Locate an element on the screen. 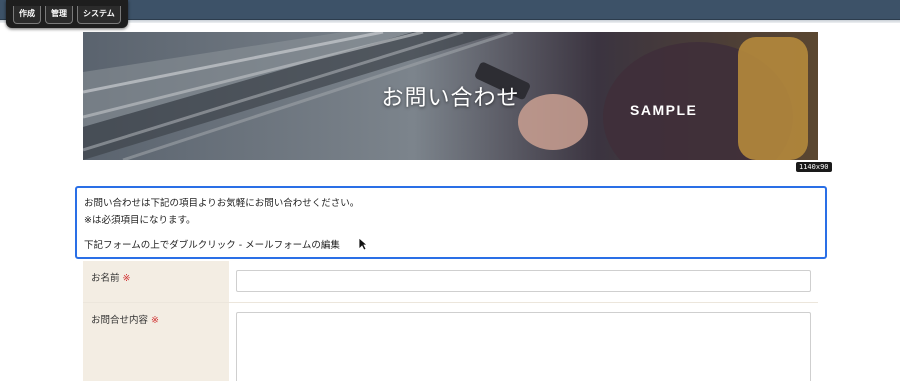 This screenshot has width=900, height=381. name-input is located at coordinates (523, 281).